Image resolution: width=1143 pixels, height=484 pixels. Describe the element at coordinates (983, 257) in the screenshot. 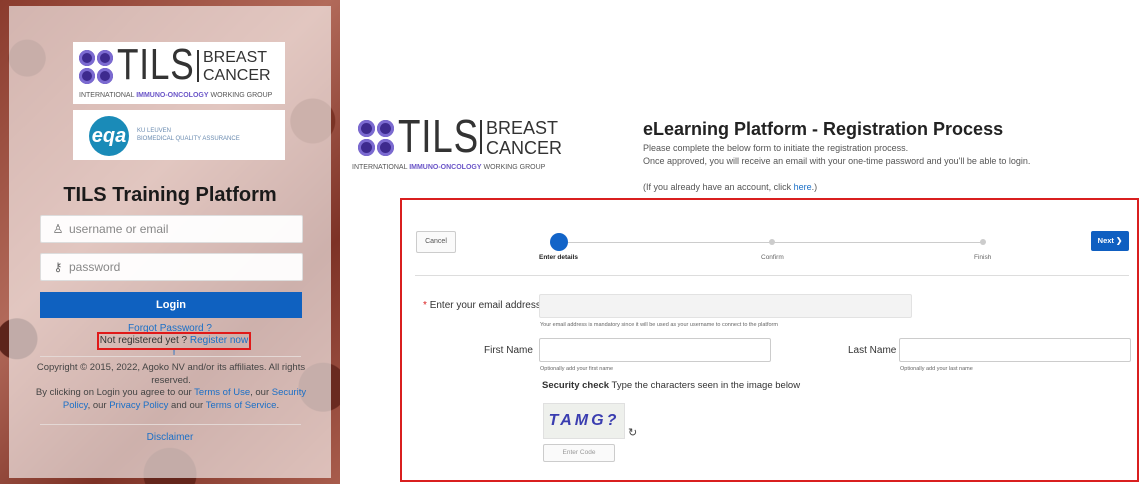

I see `step-label: Finish` at that location.